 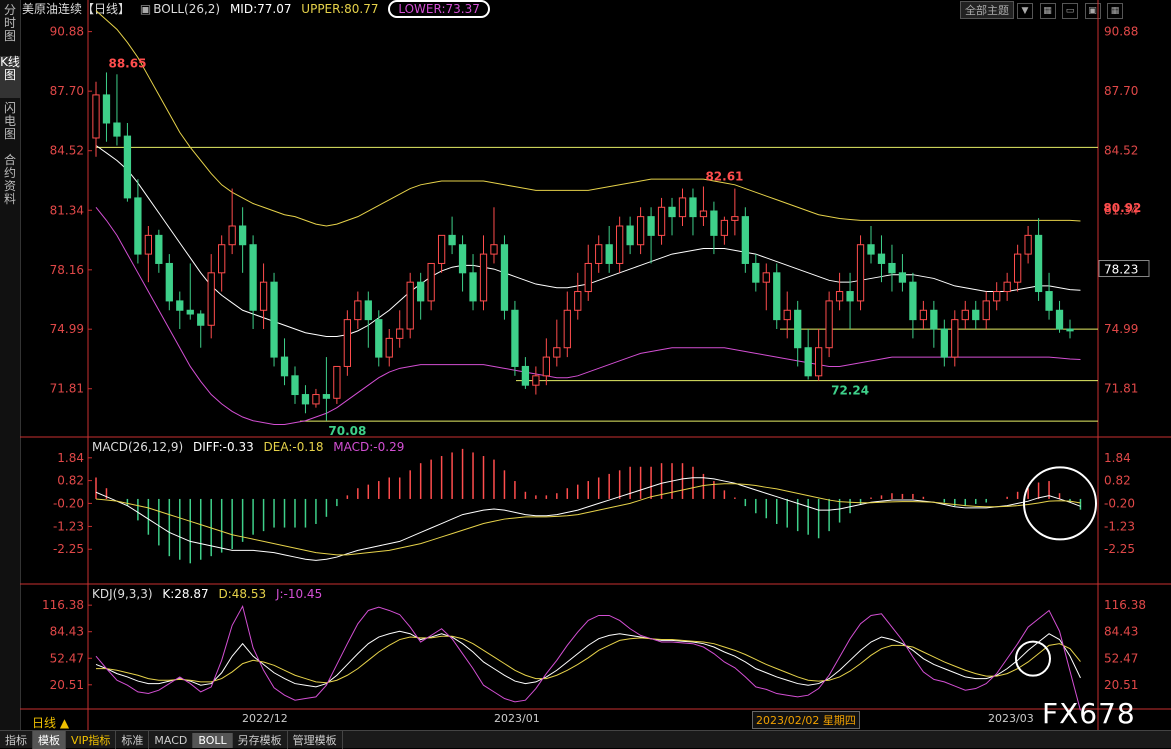 I want to click on price-tick-left: 78.16, so click(x=67, y=270).